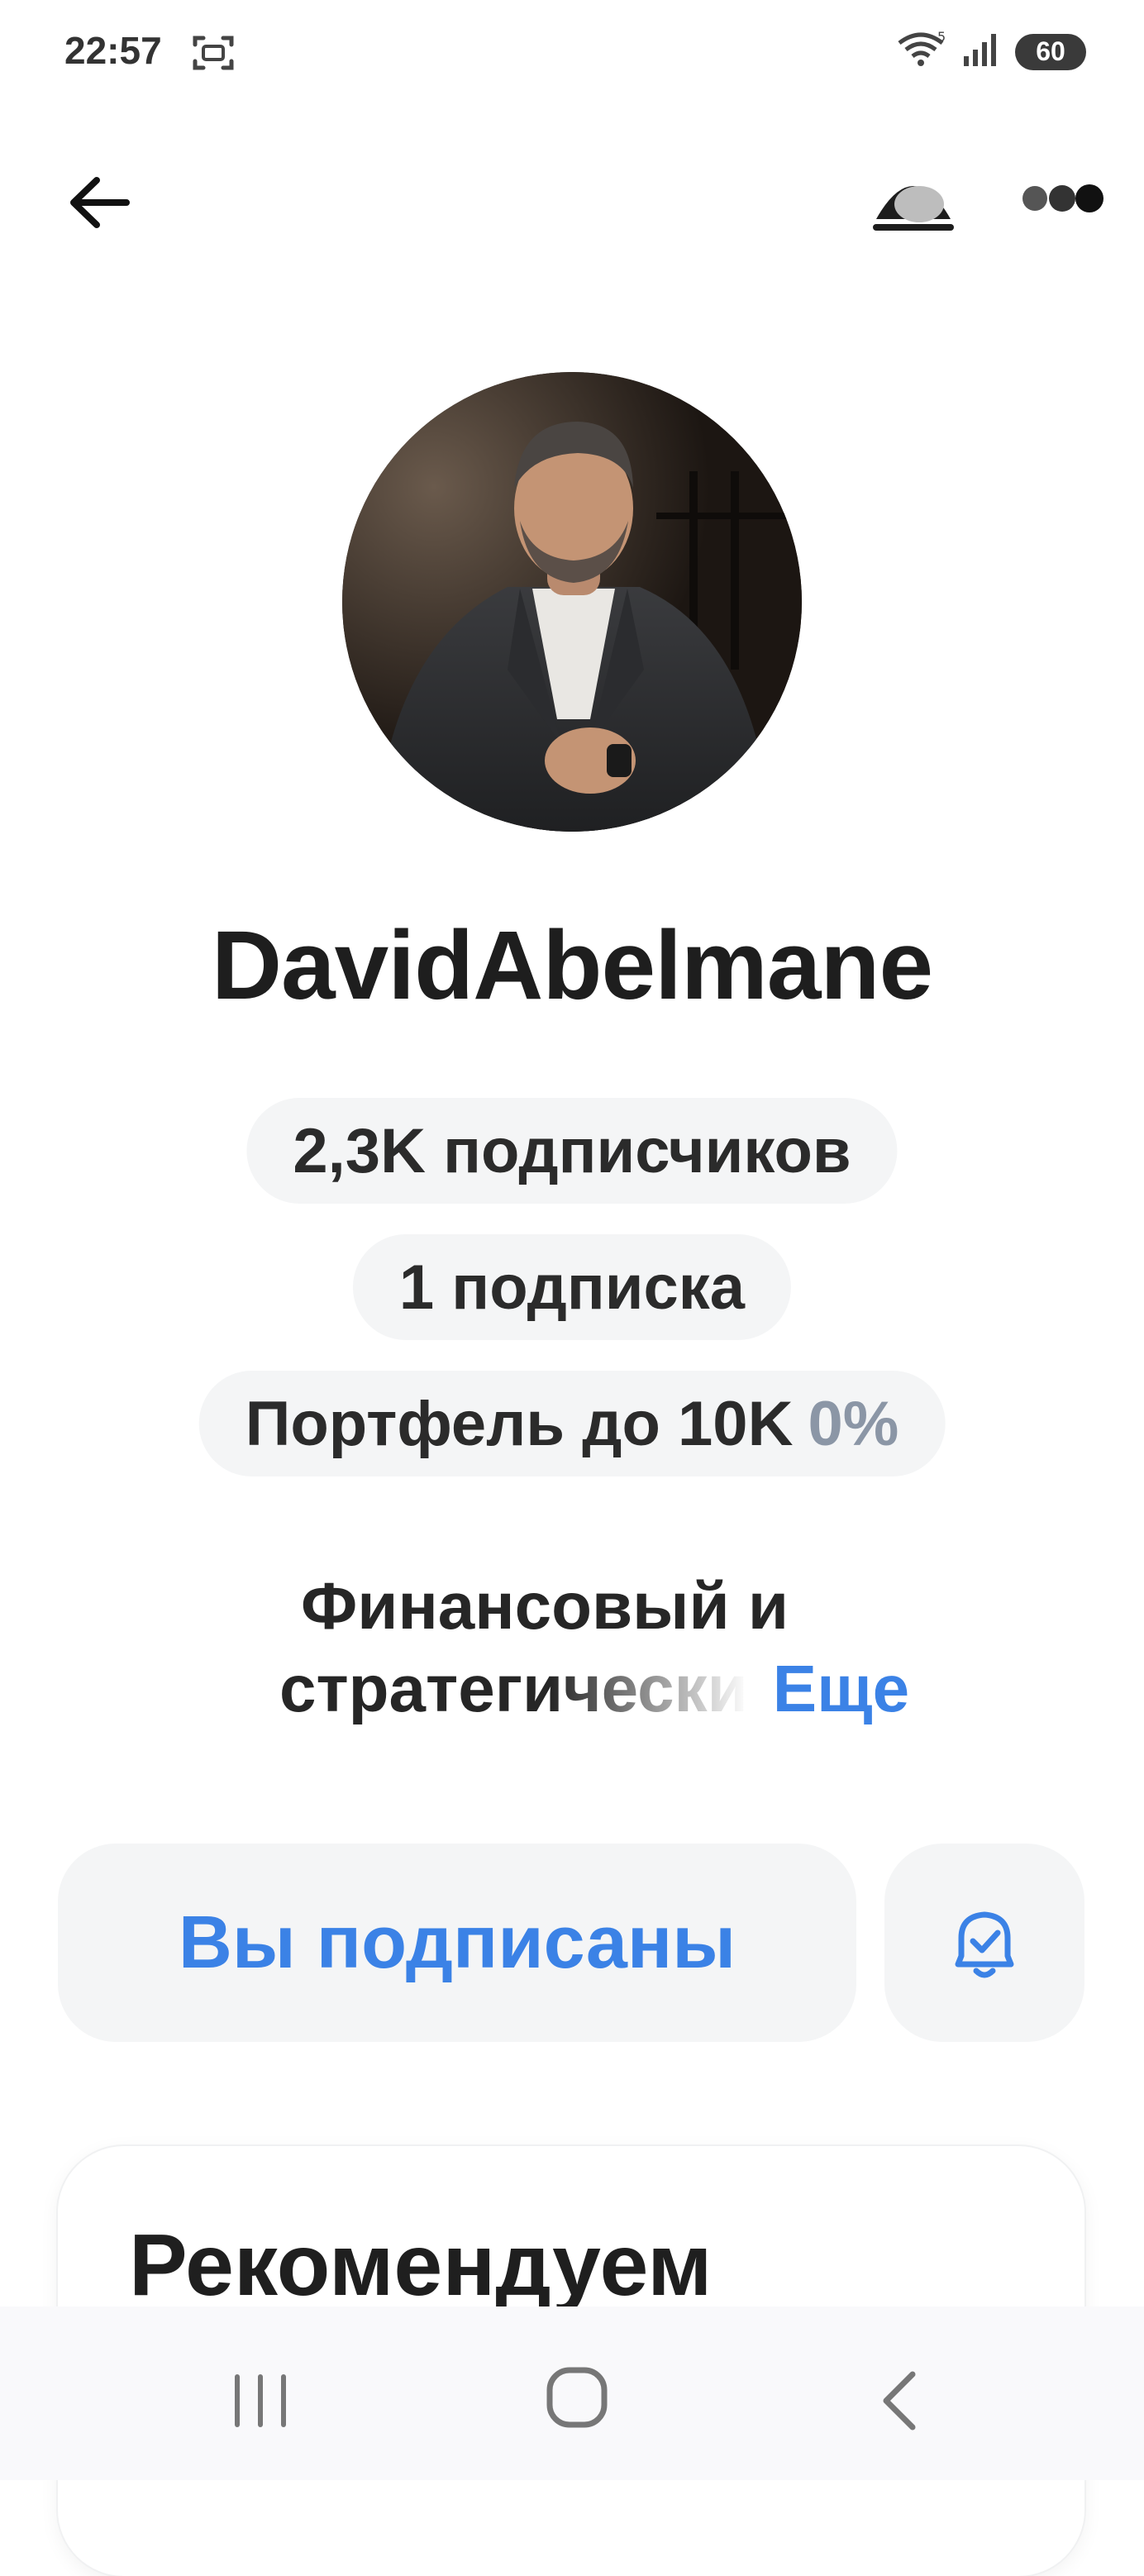  Describe the element at coordinates (1050, 51) in the screenshot. I see `battery-icon: 60` at that location.